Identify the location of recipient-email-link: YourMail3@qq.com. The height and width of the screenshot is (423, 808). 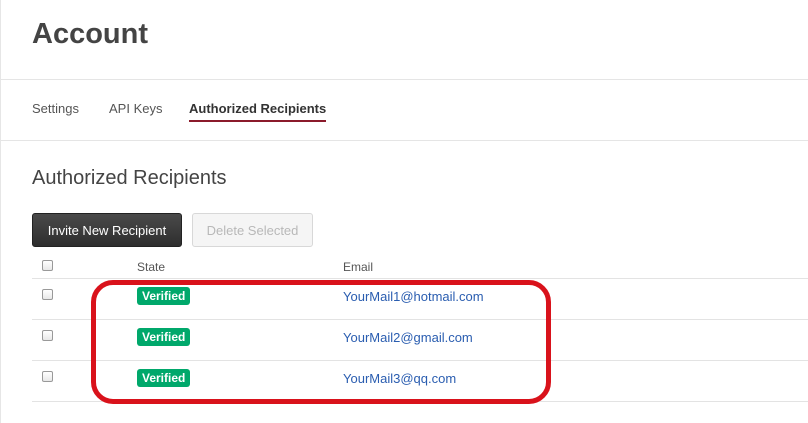
(399, 378).